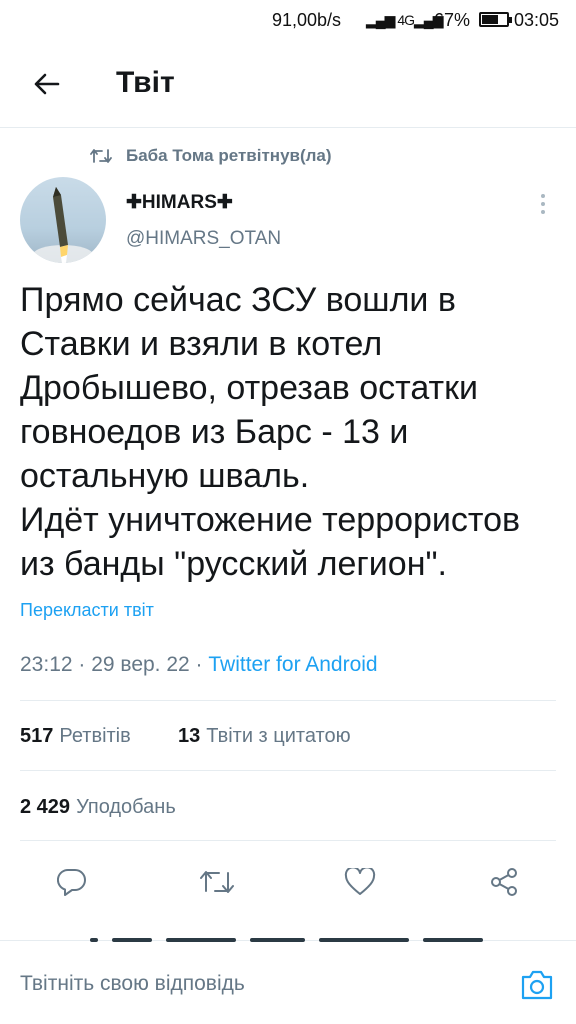 The height and width of the screenshot is (1024, 576). What do you see at coordinates (307, 20) in the screenshot?
I see `network-speed: 91,00b/s` at bounding box center [307, 20].